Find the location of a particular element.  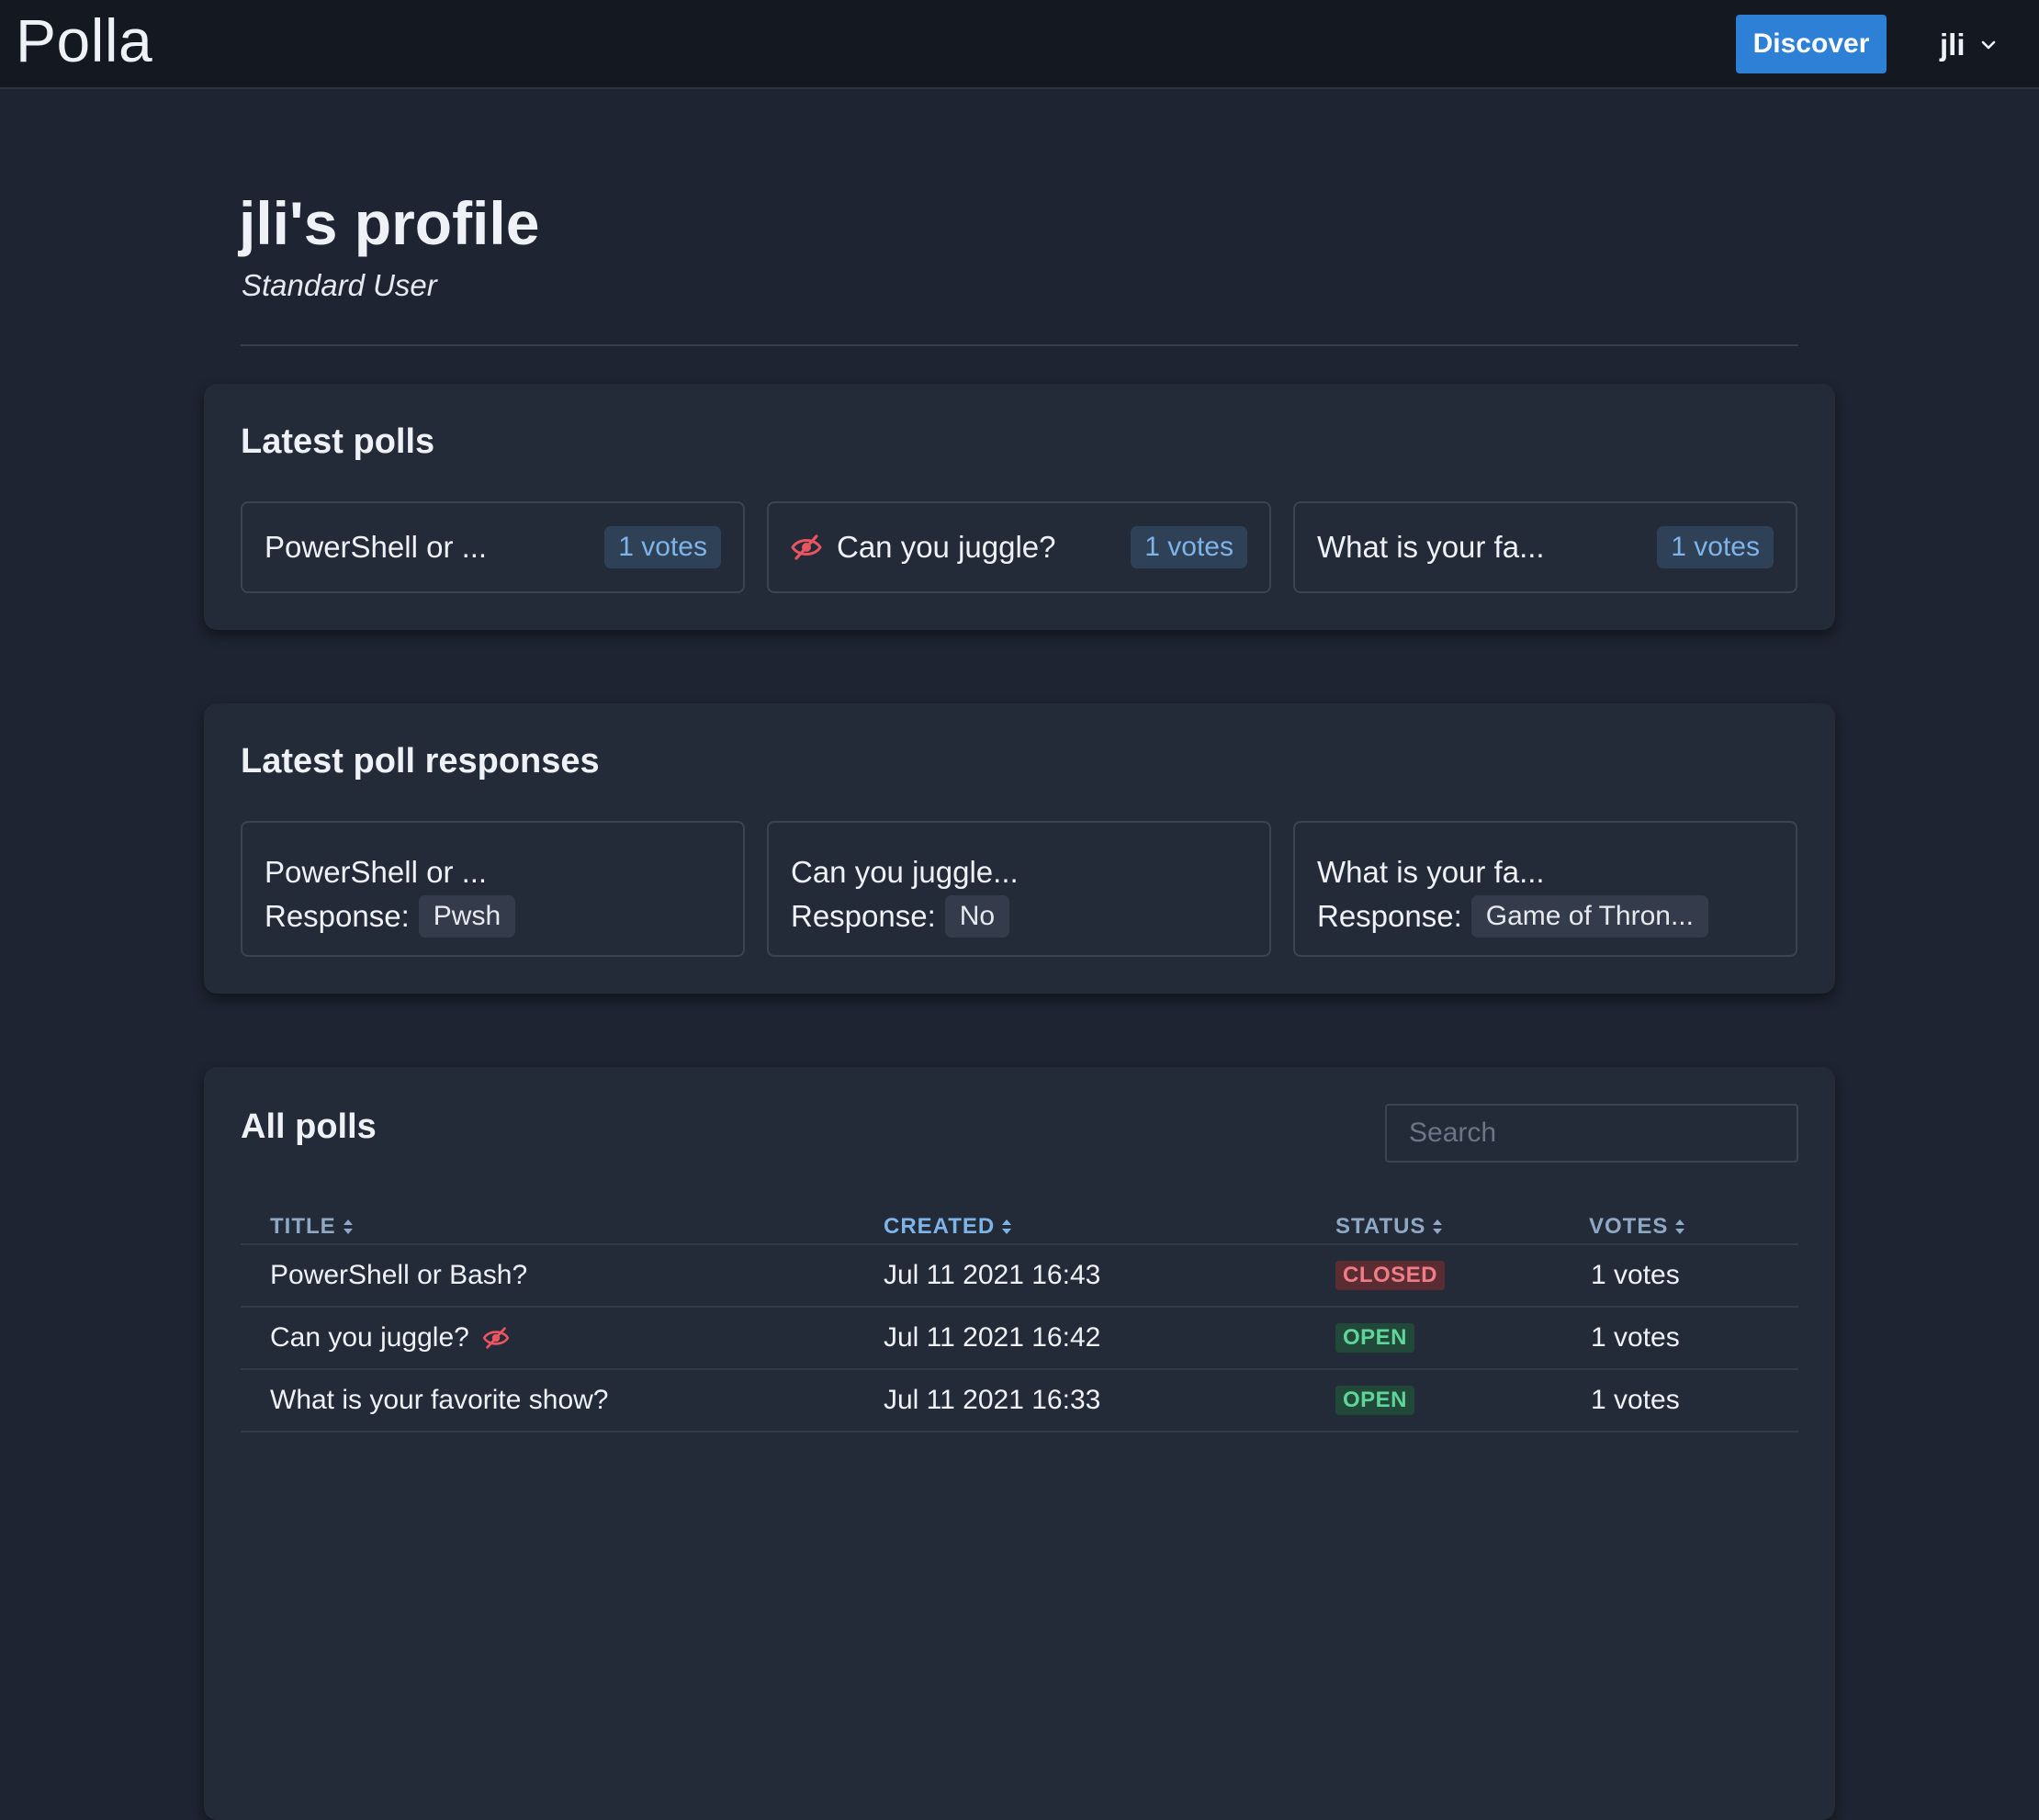

column-header-title: TITLE is located at coordinates (312, 1226).